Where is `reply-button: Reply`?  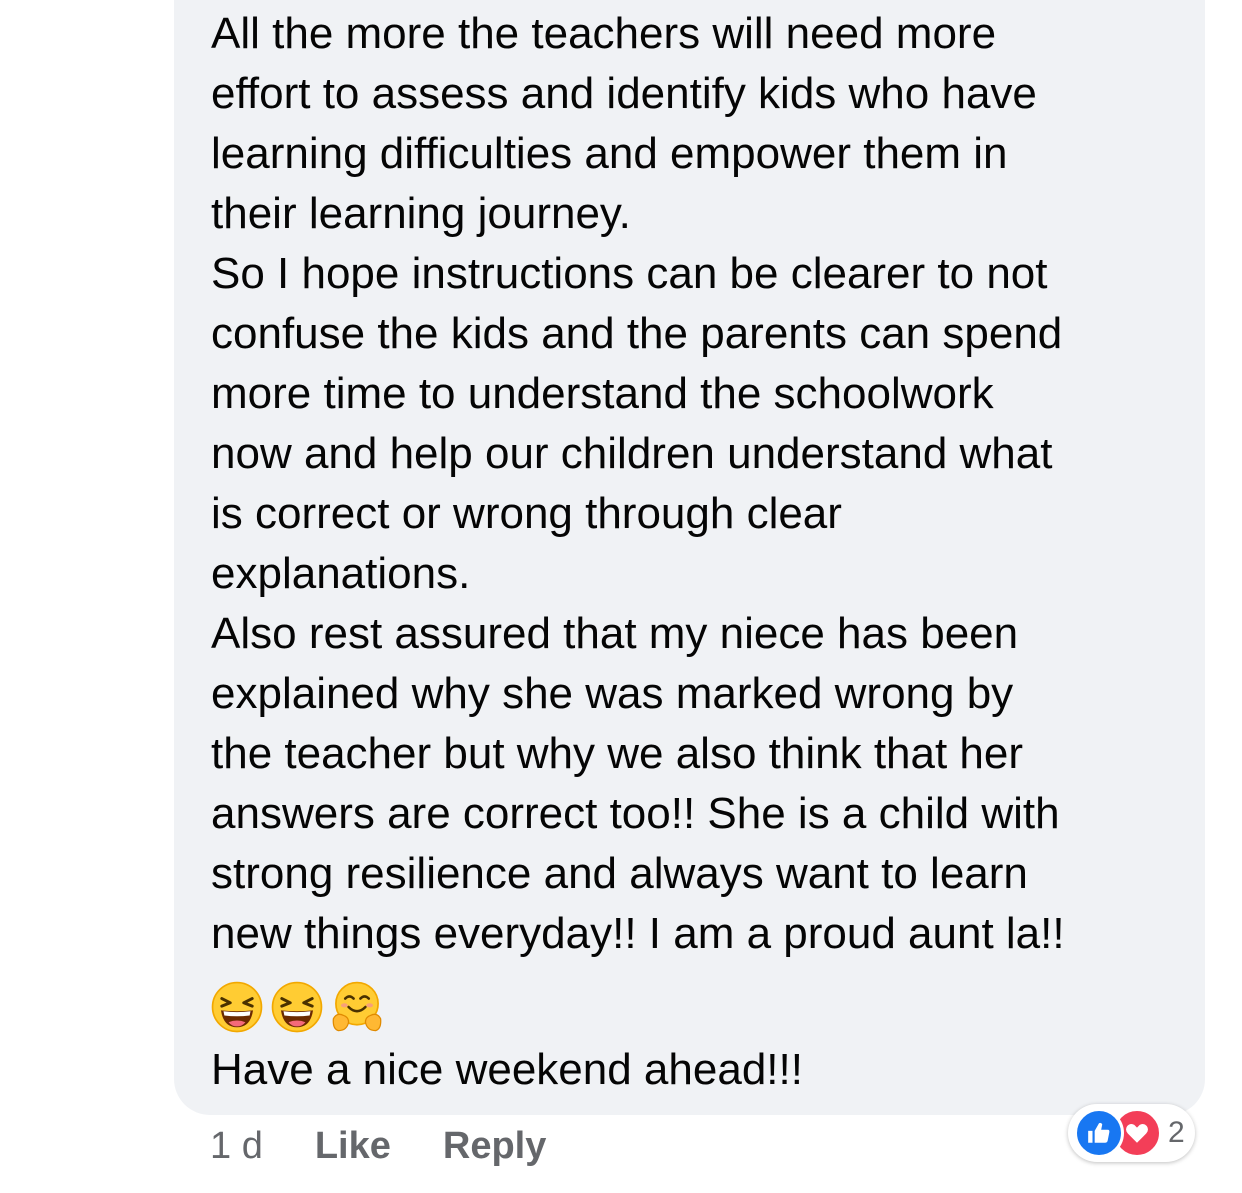
reply-button: Reply is located at coordinates (494, 1146).